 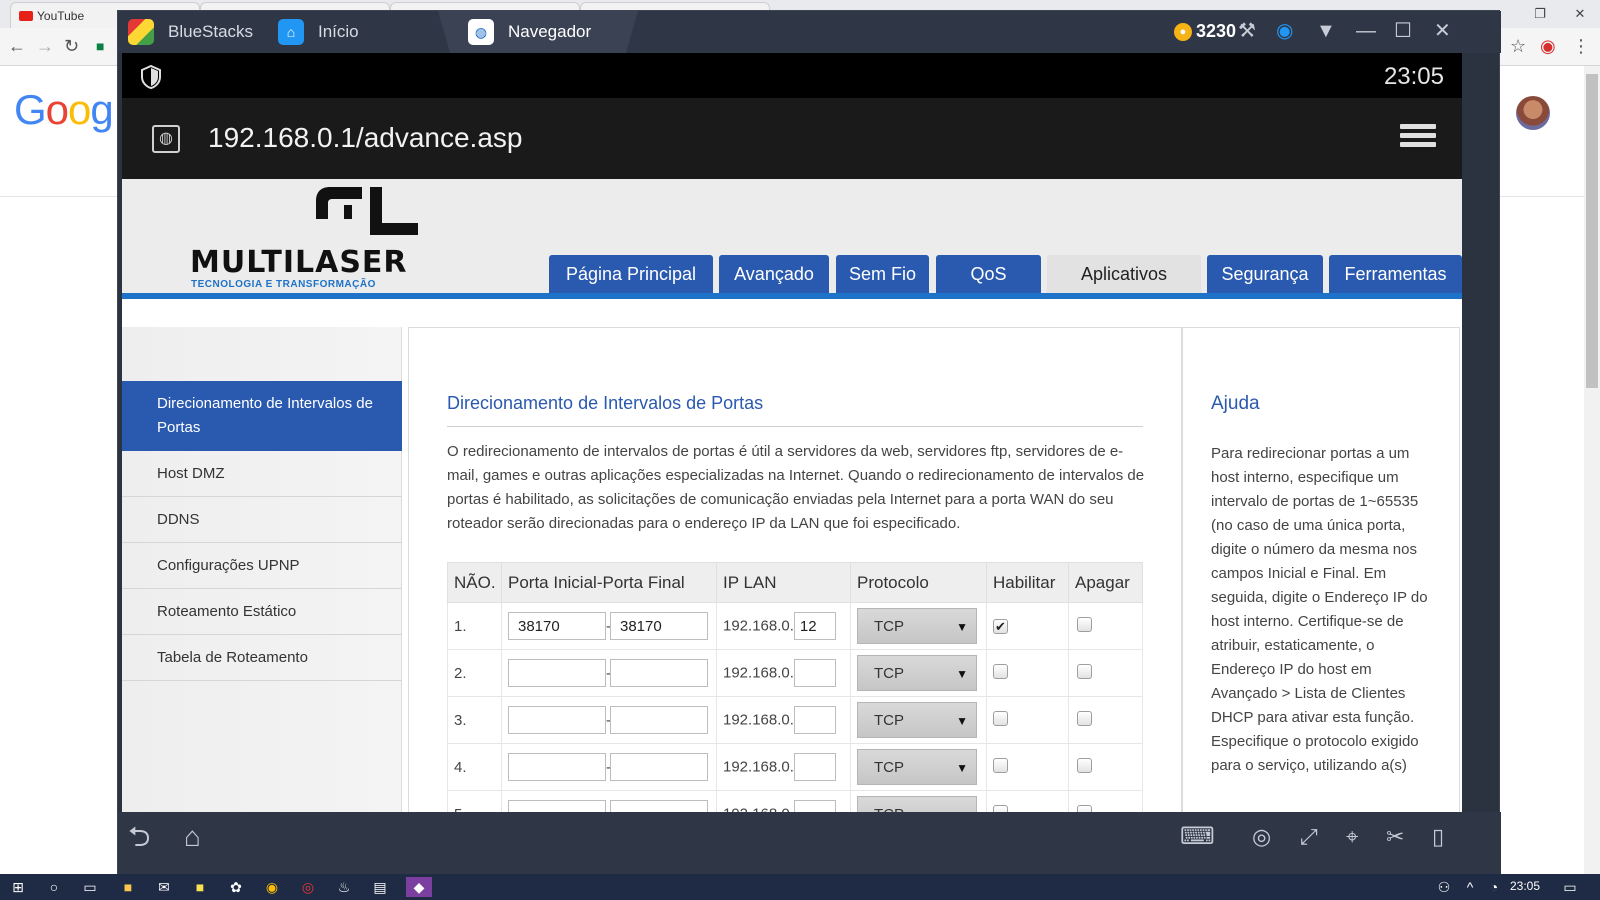 What do you see at coordinates (45, 46) in the screenshot?
I see `forward-arrow-icon: →` at bounding box center [45, 46].